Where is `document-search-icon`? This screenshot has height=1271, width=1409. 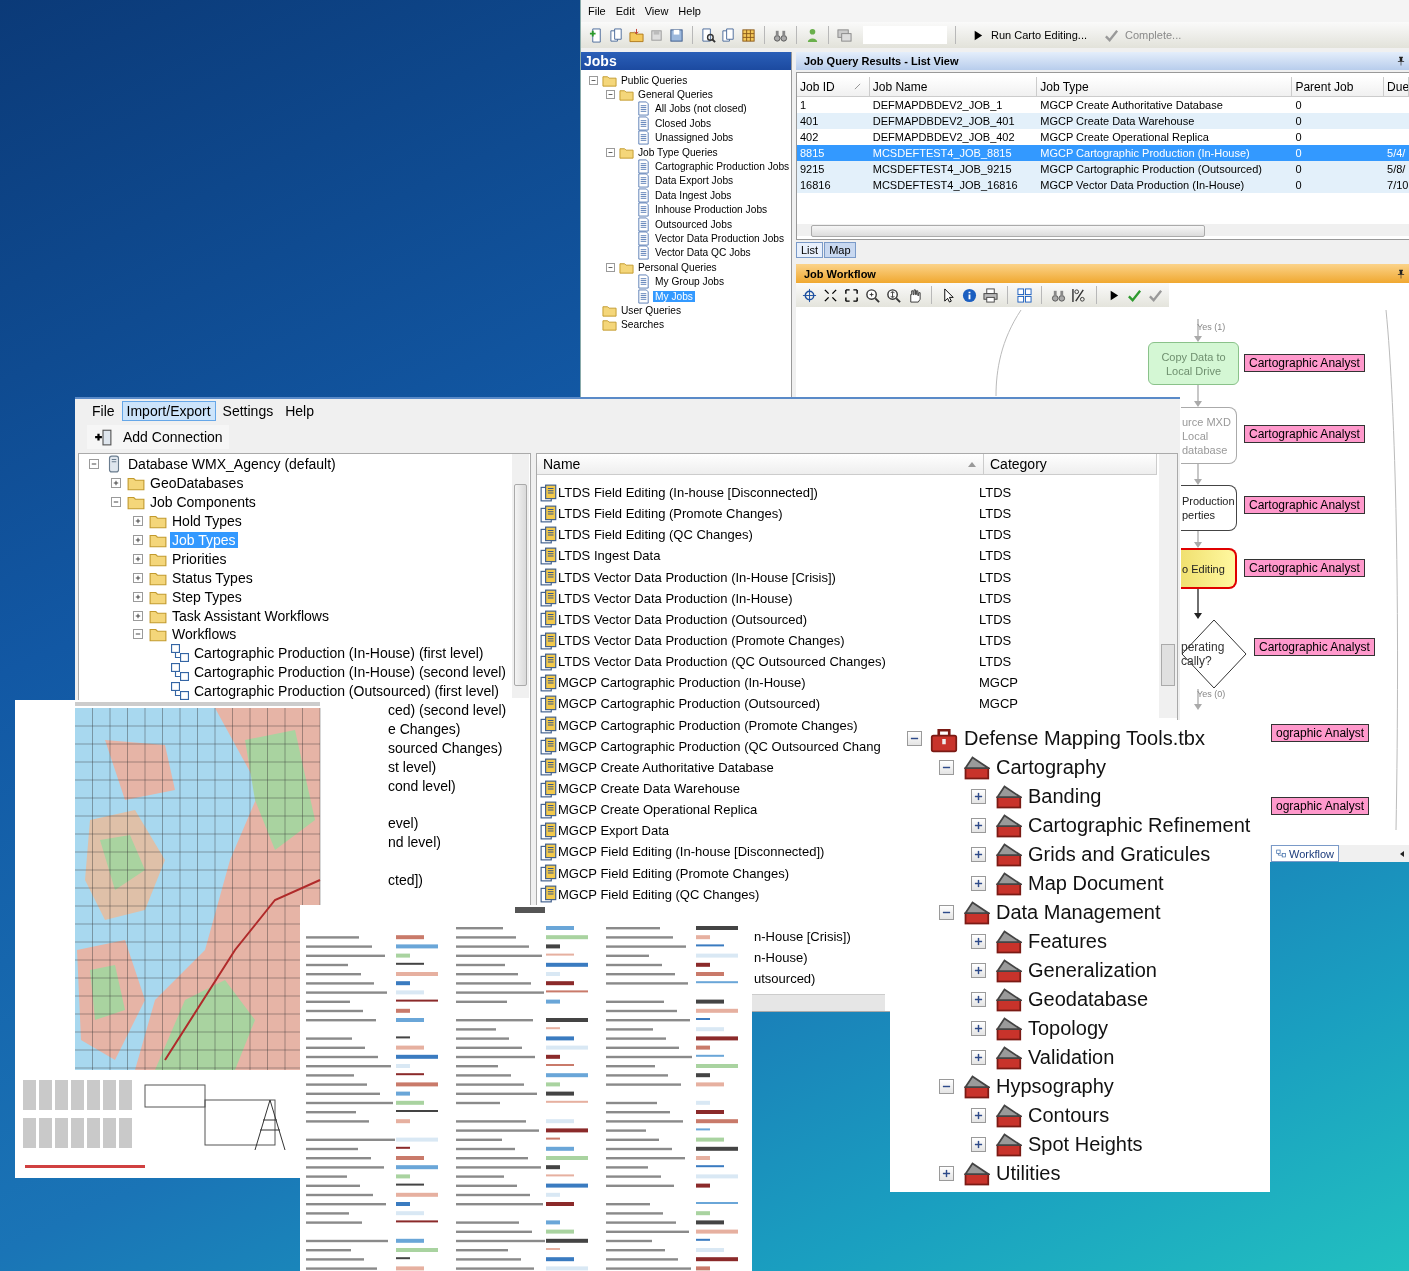 document-search-icon is located at coordinates (708, 35).